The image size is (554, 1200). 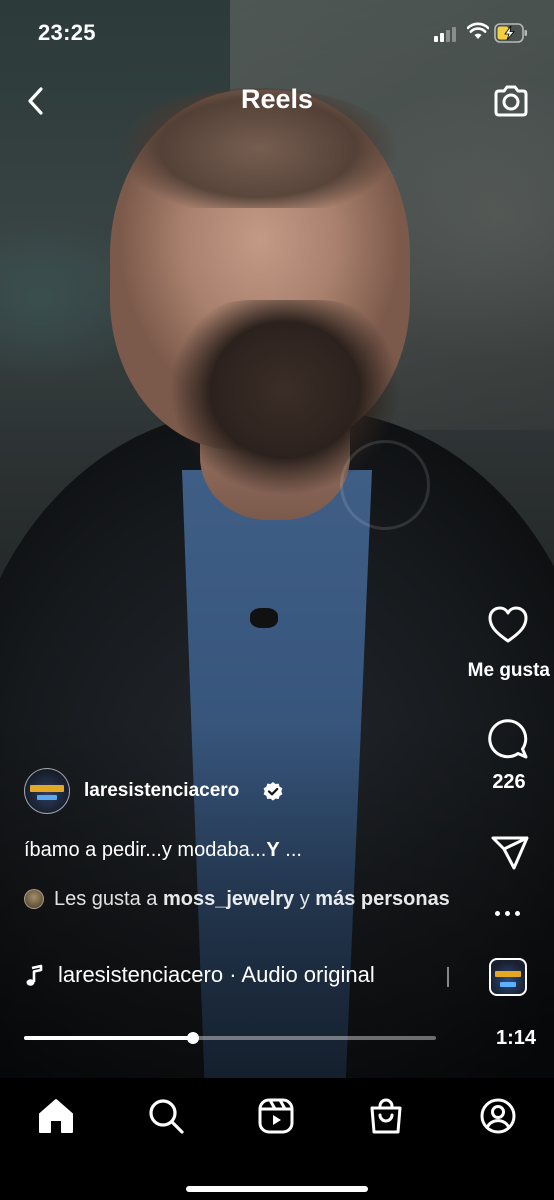 What do you see at coordinates (277, 32) in the screenshot?
I see `status-bar: 23:25` at bounding box center [277, 32].